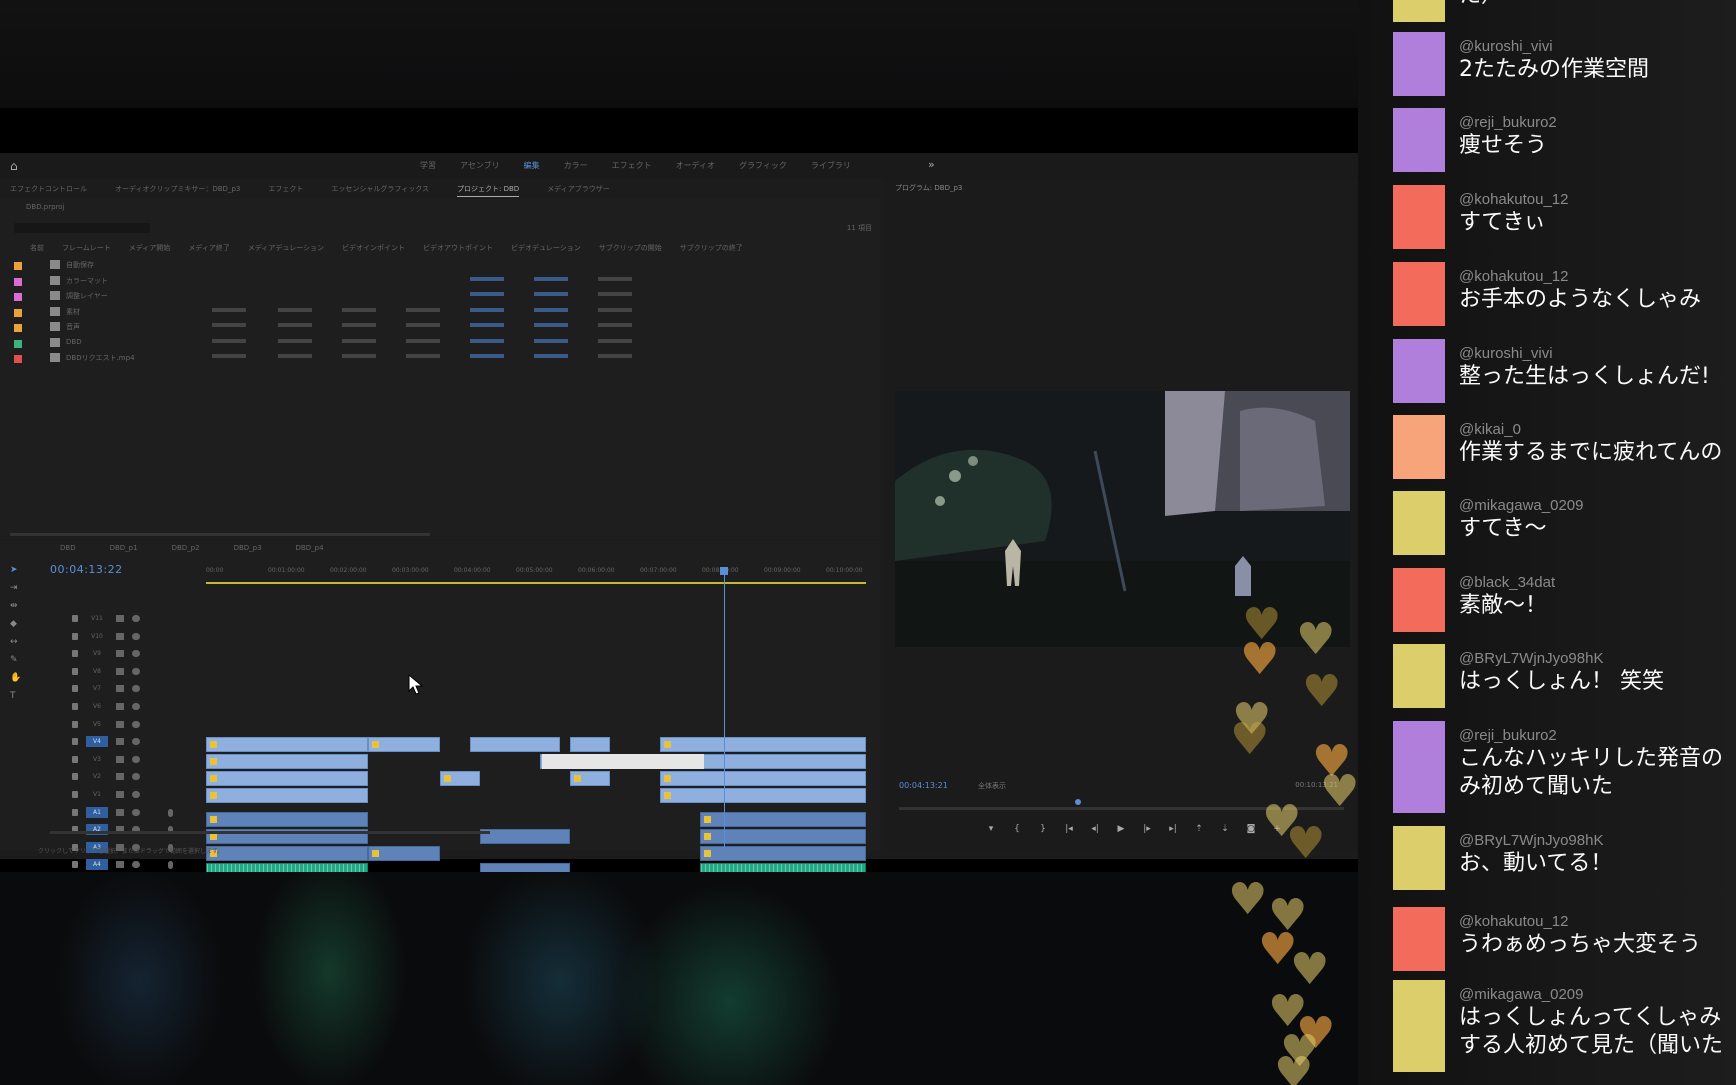  What do you see at coordinates (86, 569) in the screenshot?
I see `timeline-timecode: 00:04:13:22` at bounding box center [86, 569].